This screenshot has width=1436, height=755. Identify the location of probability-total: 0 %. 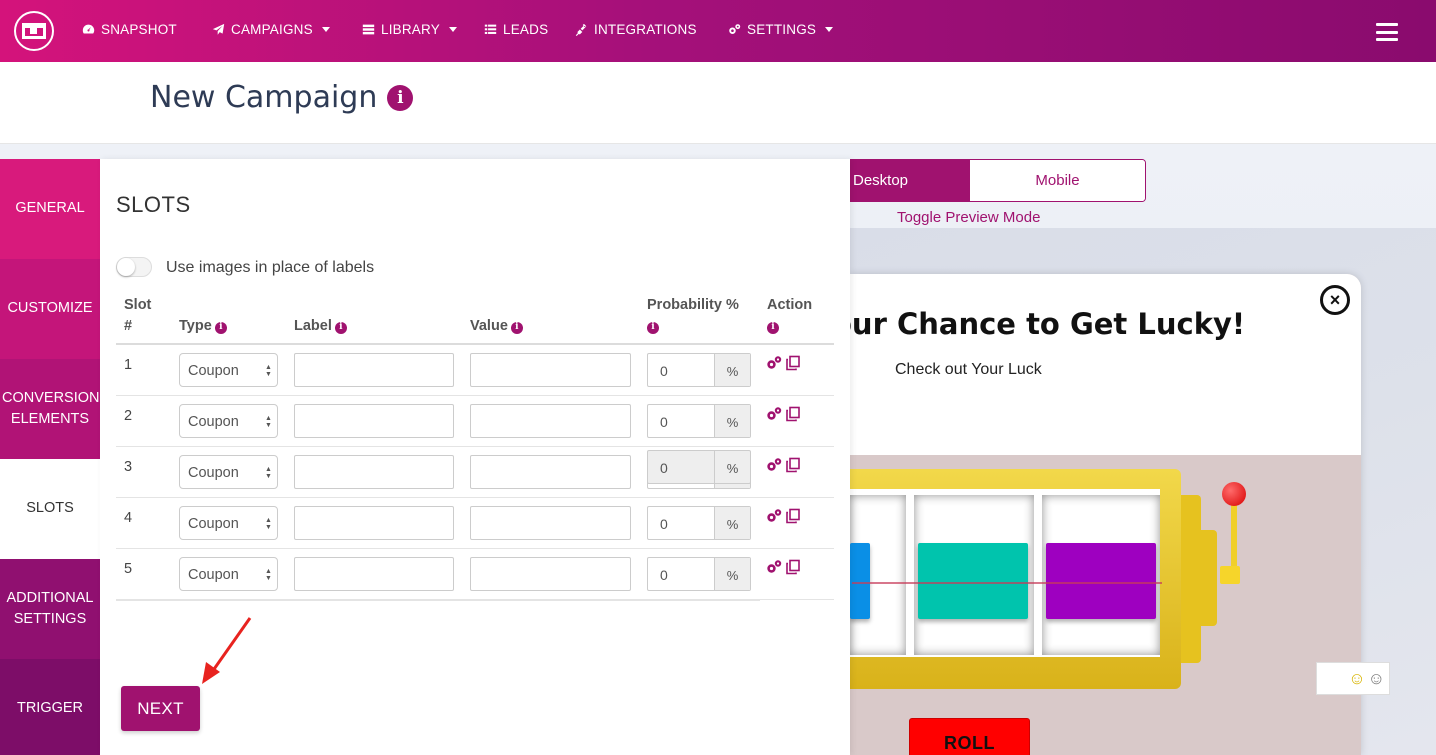
(699, 467).